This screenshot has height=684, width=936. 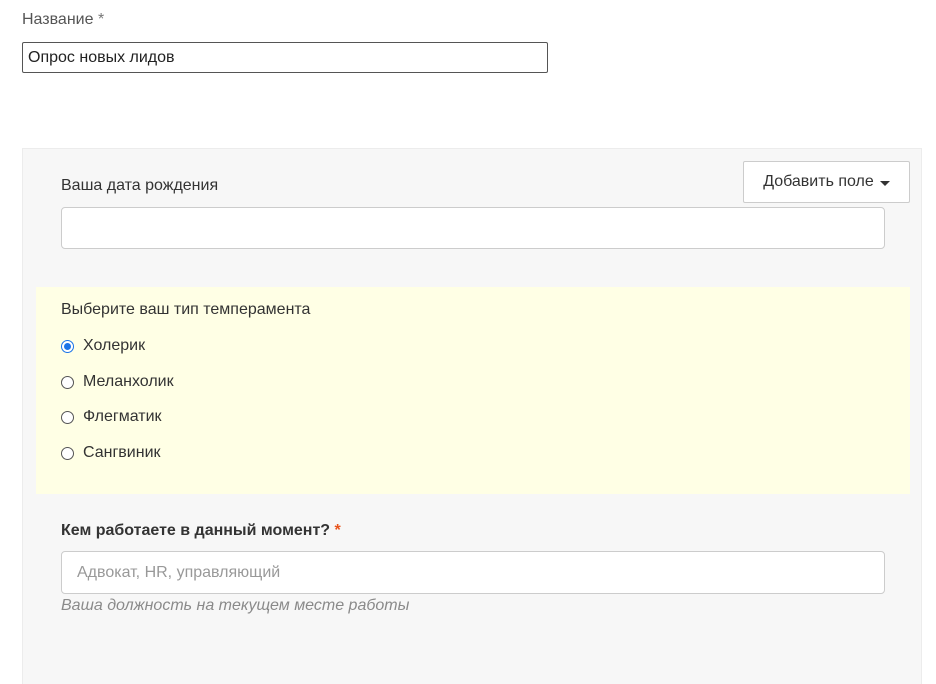 I want to click on job-input, so click(x=473, y=572).